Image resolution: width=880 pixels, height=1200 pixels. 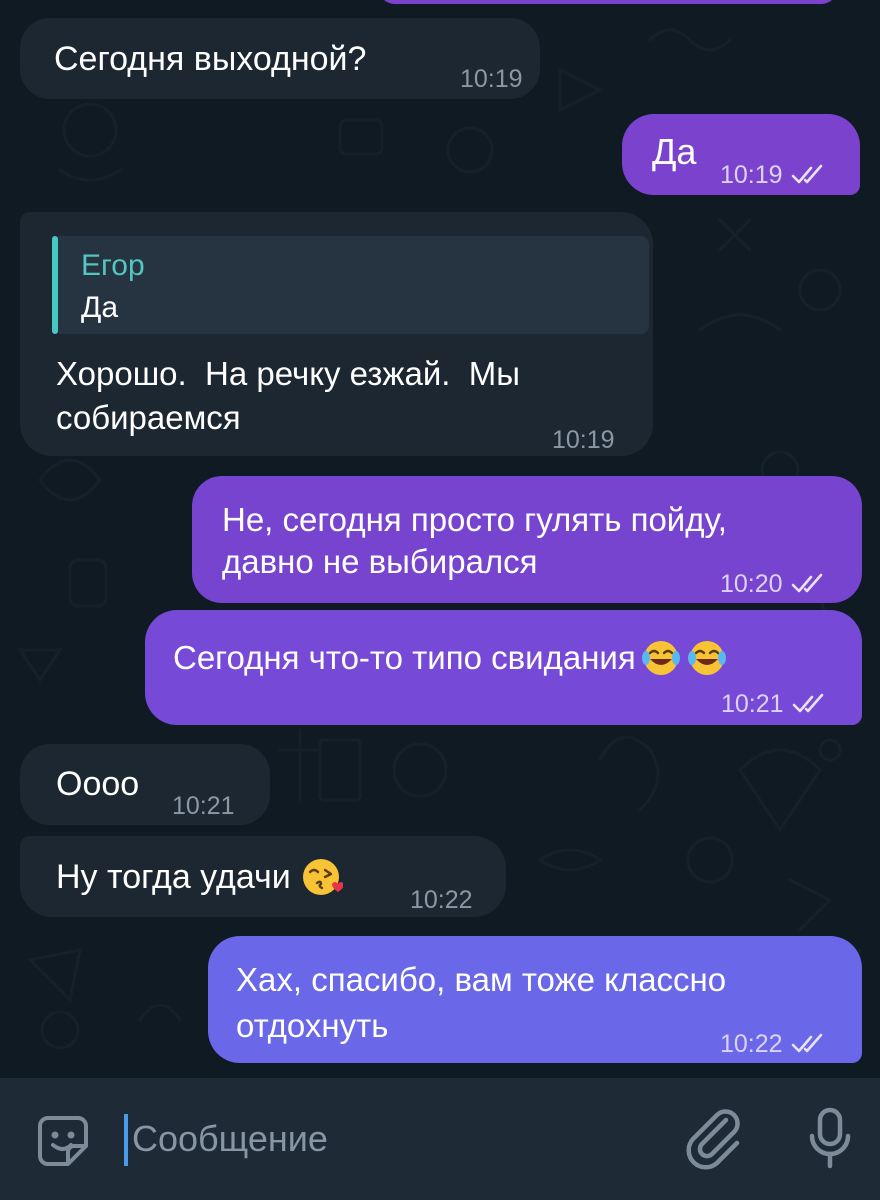 I want to click on reply-quote: Егор Да, so click(x=350, y=285).